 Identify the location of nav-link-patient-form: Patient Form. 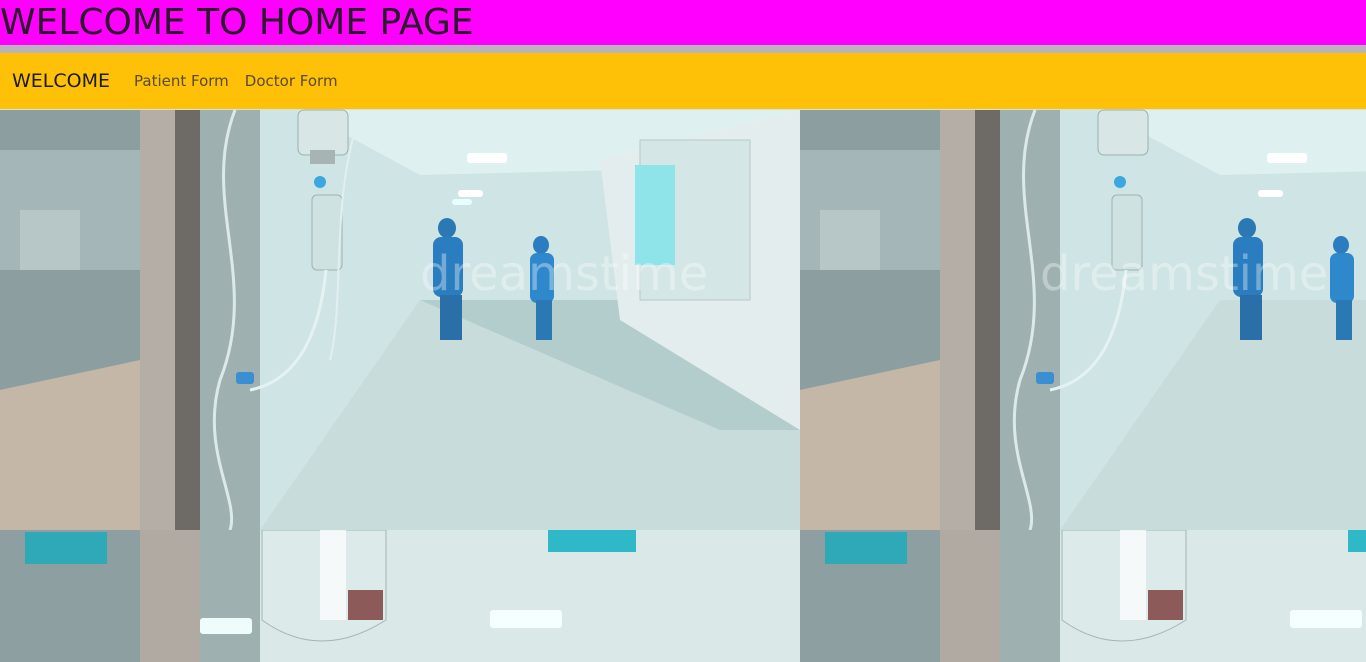
(181, 81).